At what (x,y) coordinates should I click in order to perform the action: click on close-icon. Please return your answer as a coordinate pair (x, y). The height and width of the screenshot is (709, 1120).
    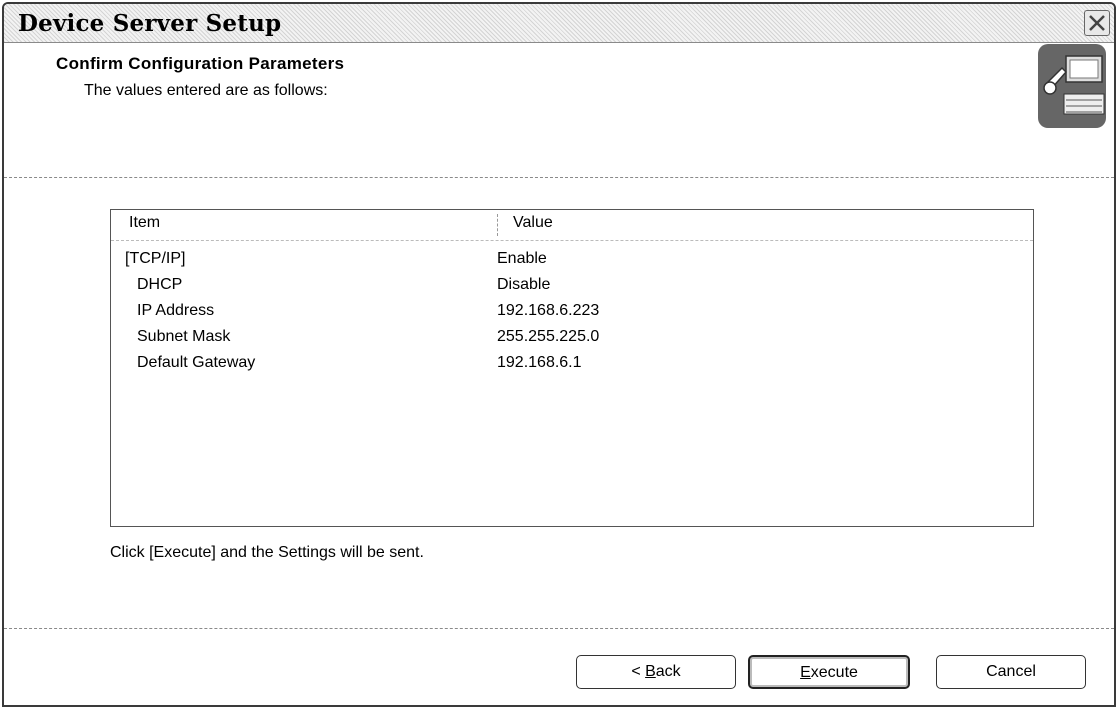
    Looking at the image, I should click on (1097, 23).